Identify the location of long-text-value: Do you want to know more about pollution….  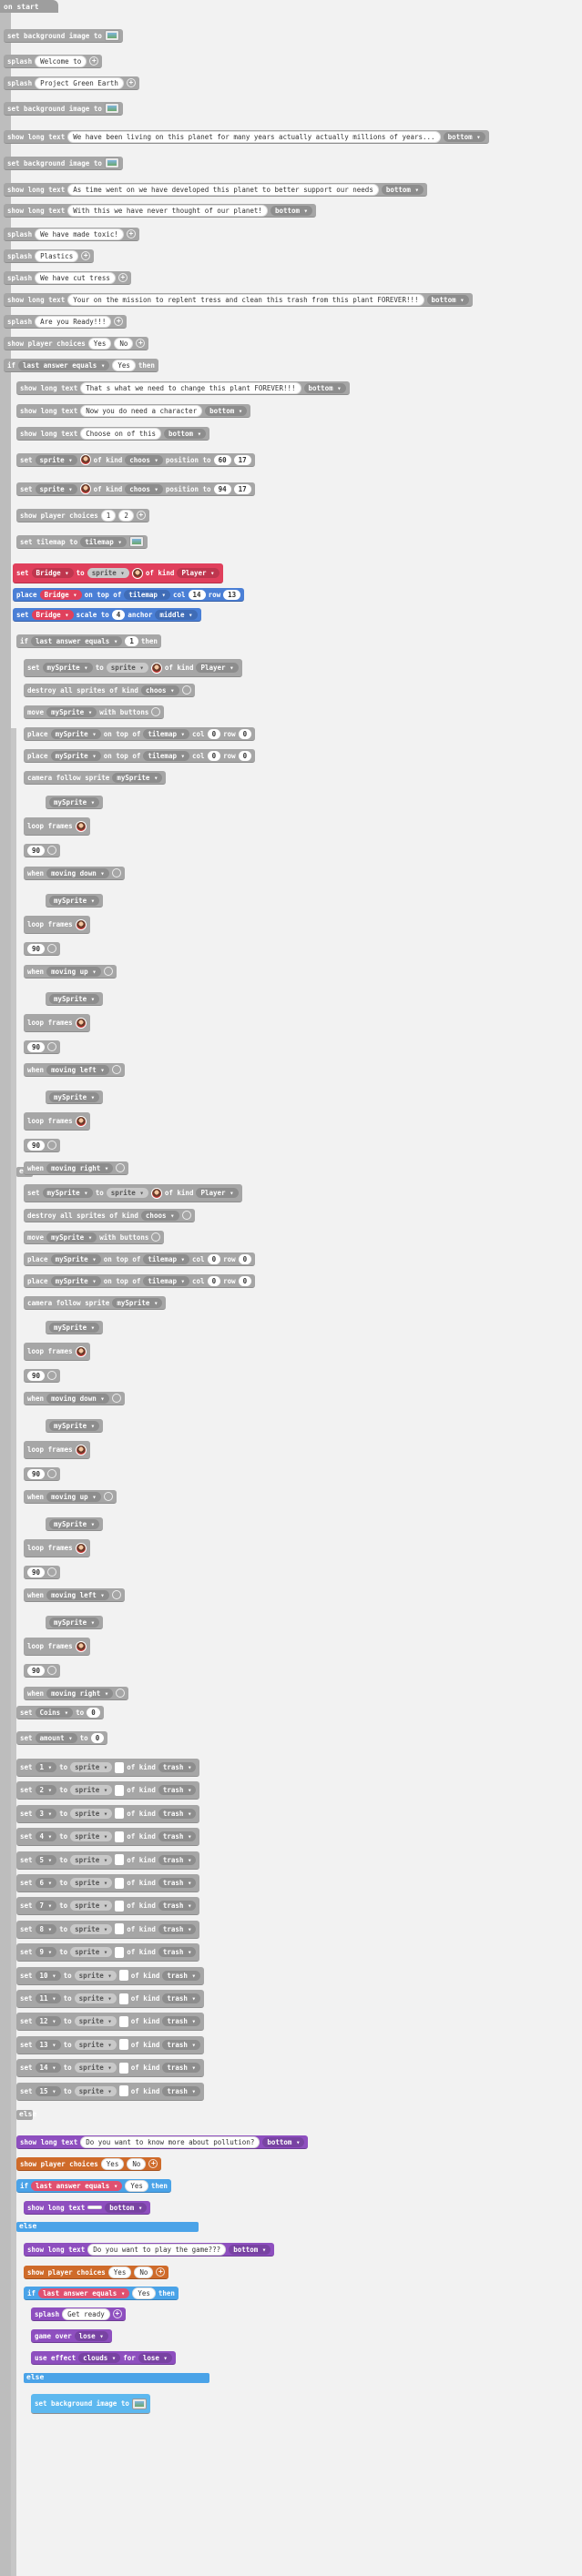
(170, 2141).